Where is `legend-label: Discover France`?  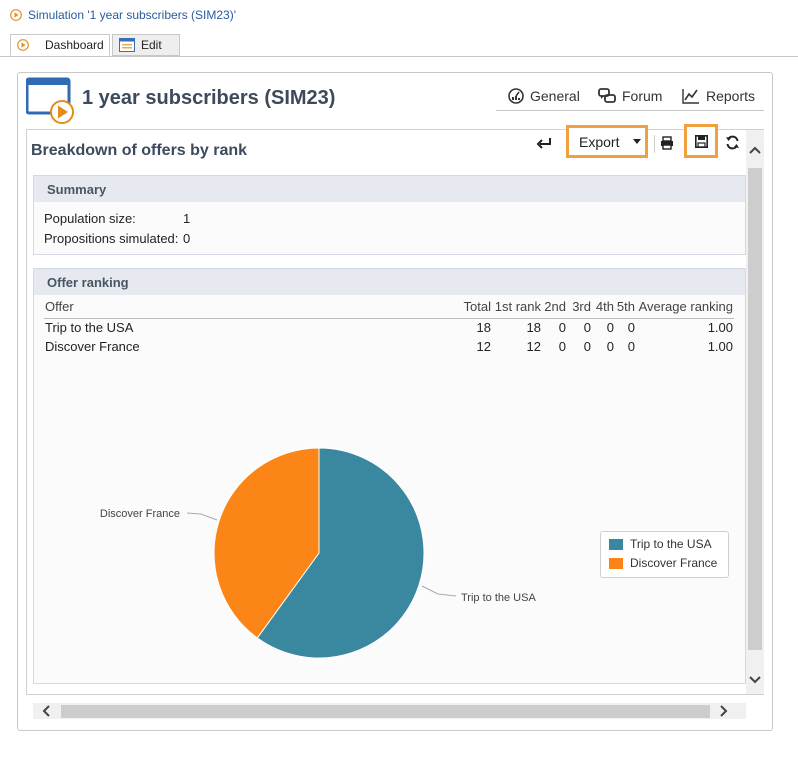
legend-label: Discover France is located at coordinates (674, 563).